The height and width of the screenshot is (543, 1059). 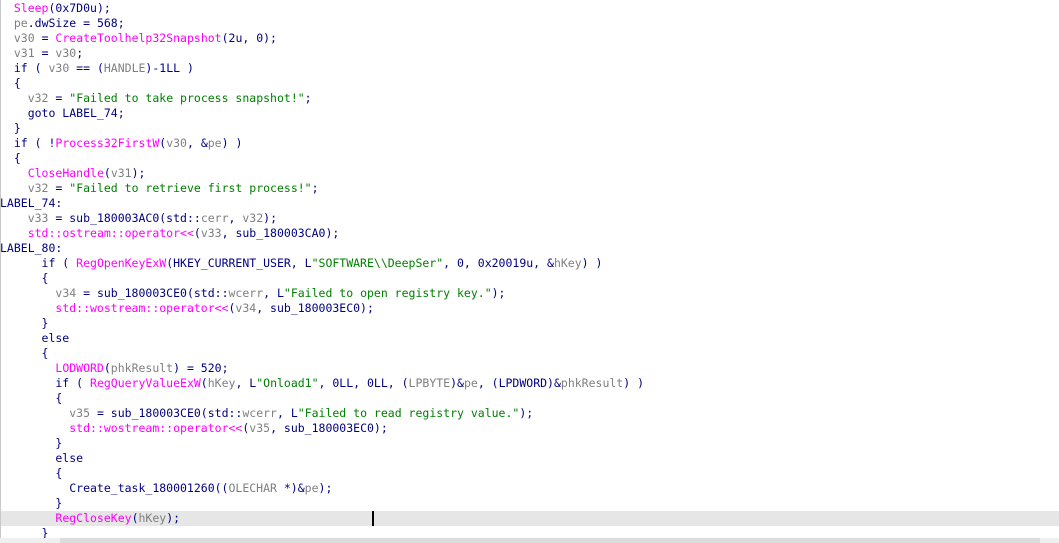 What do you see at coordinates (156, 428) in the screenshot?
I see `code-token-function: std::wostream::operator<<` at bounding box center [156, 428].